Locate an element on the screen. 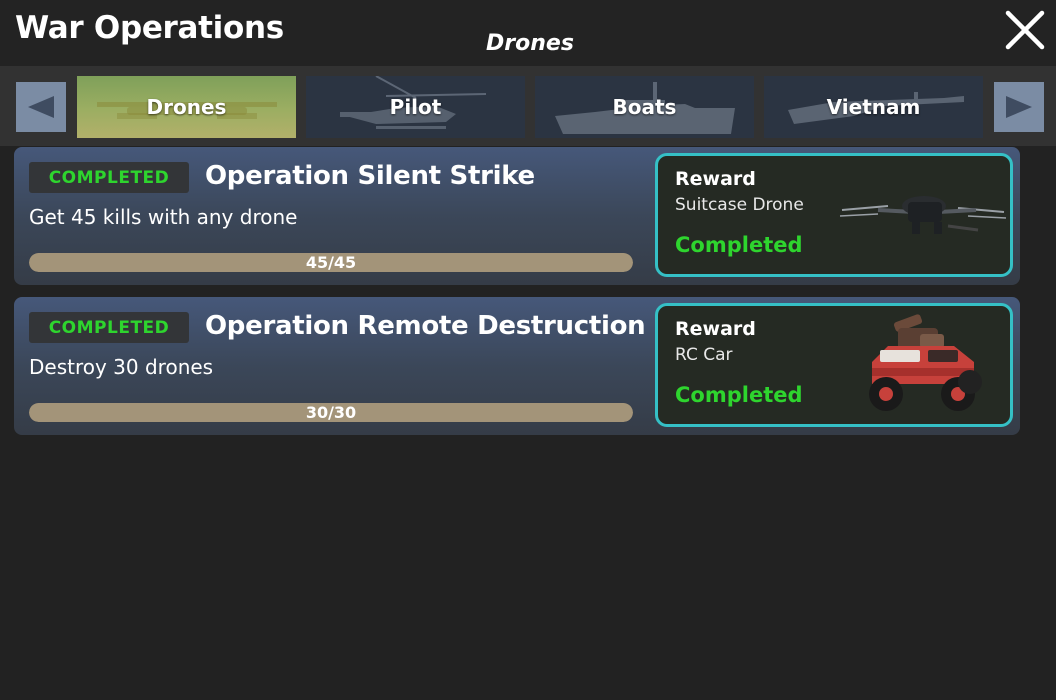  arrow-right-icon is located at coordinates (1019, 107).